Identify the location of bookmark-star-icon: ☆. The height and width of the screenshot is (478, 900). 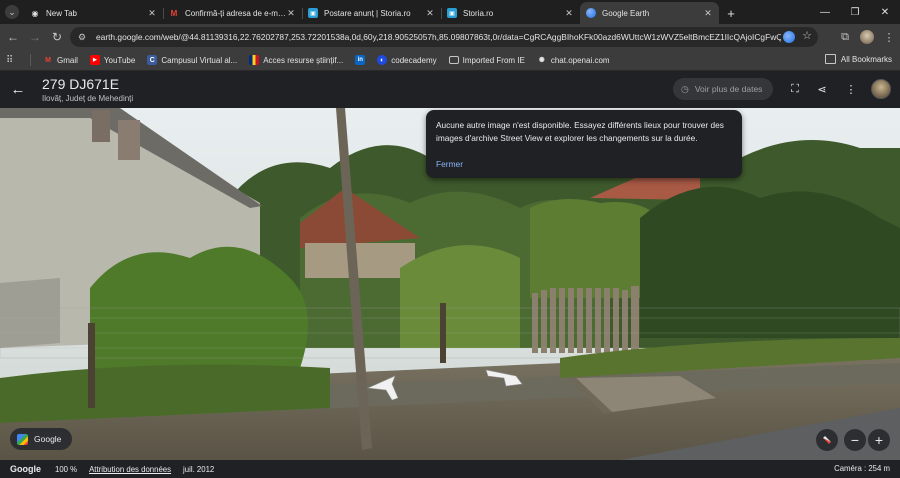
(807, 35).